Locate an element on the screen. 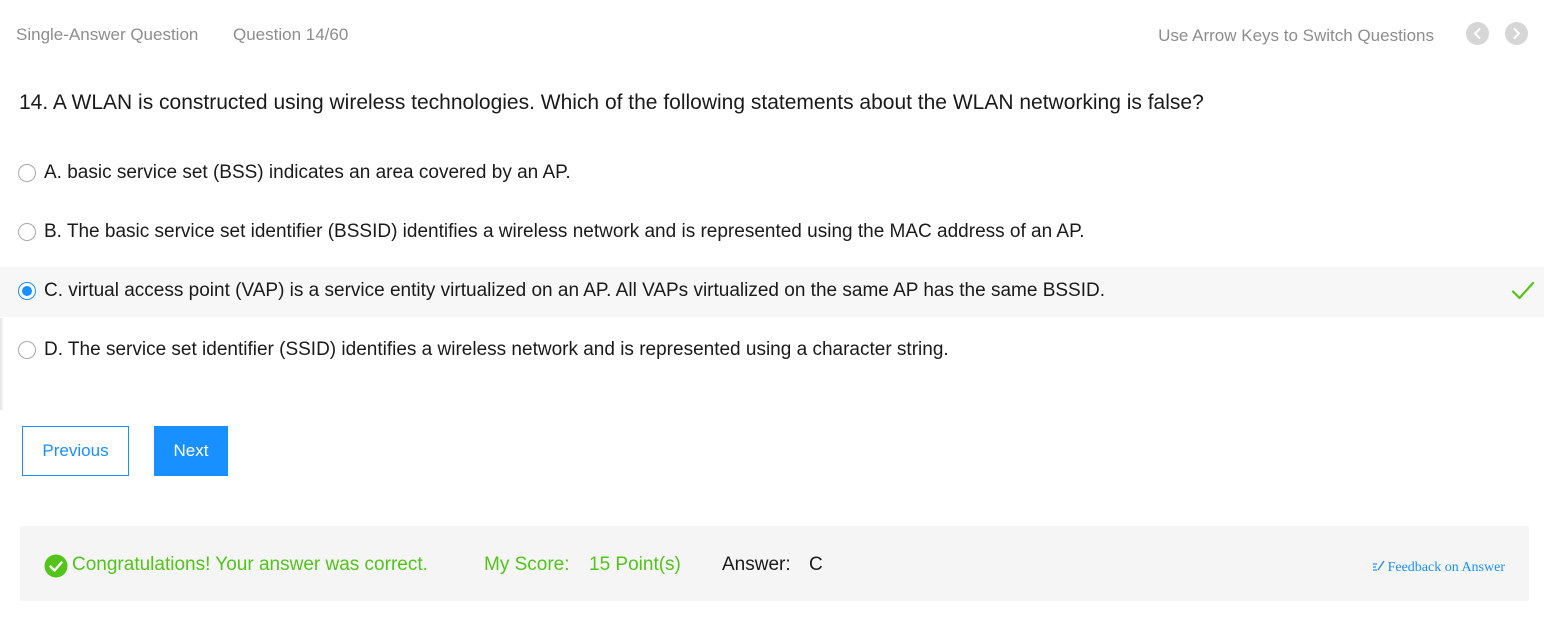 Image resolution: width=1566 pixels, height=632 pixels. radio-button-selected is located at coordinates (27, 291).